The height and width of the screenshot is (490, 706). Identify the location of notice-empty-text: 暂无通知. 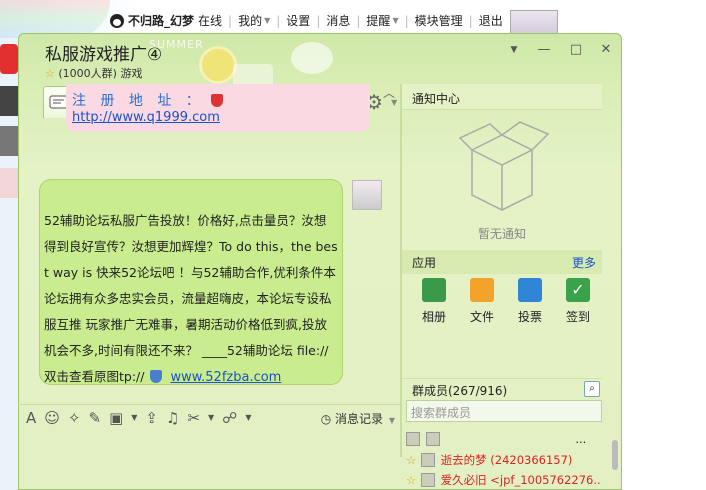
(501, 234).